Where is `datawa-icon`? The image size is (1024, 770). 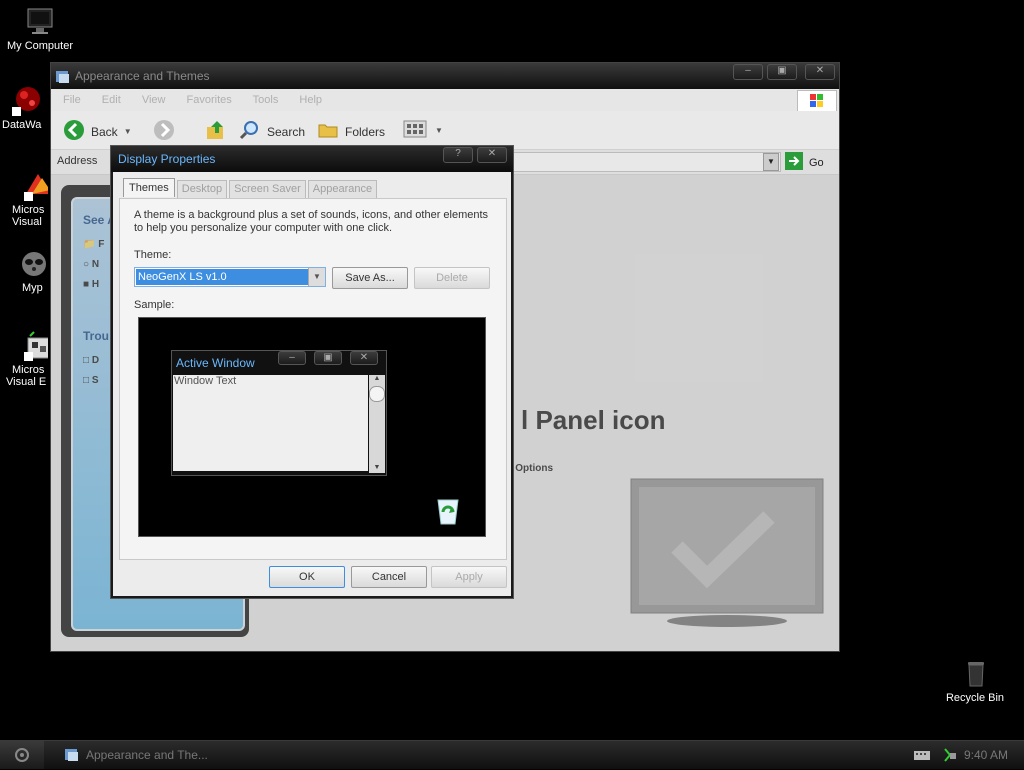
datawa-icon is located at coordinates (26, 101).